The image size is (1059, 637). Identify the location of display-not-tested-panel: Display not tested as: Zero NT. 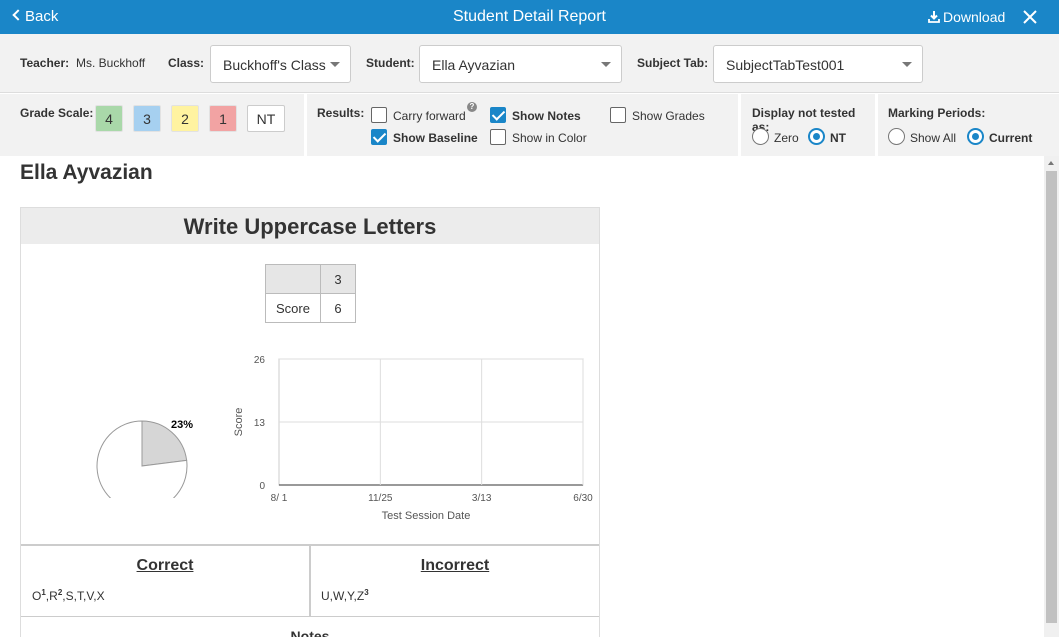
(808, 125).